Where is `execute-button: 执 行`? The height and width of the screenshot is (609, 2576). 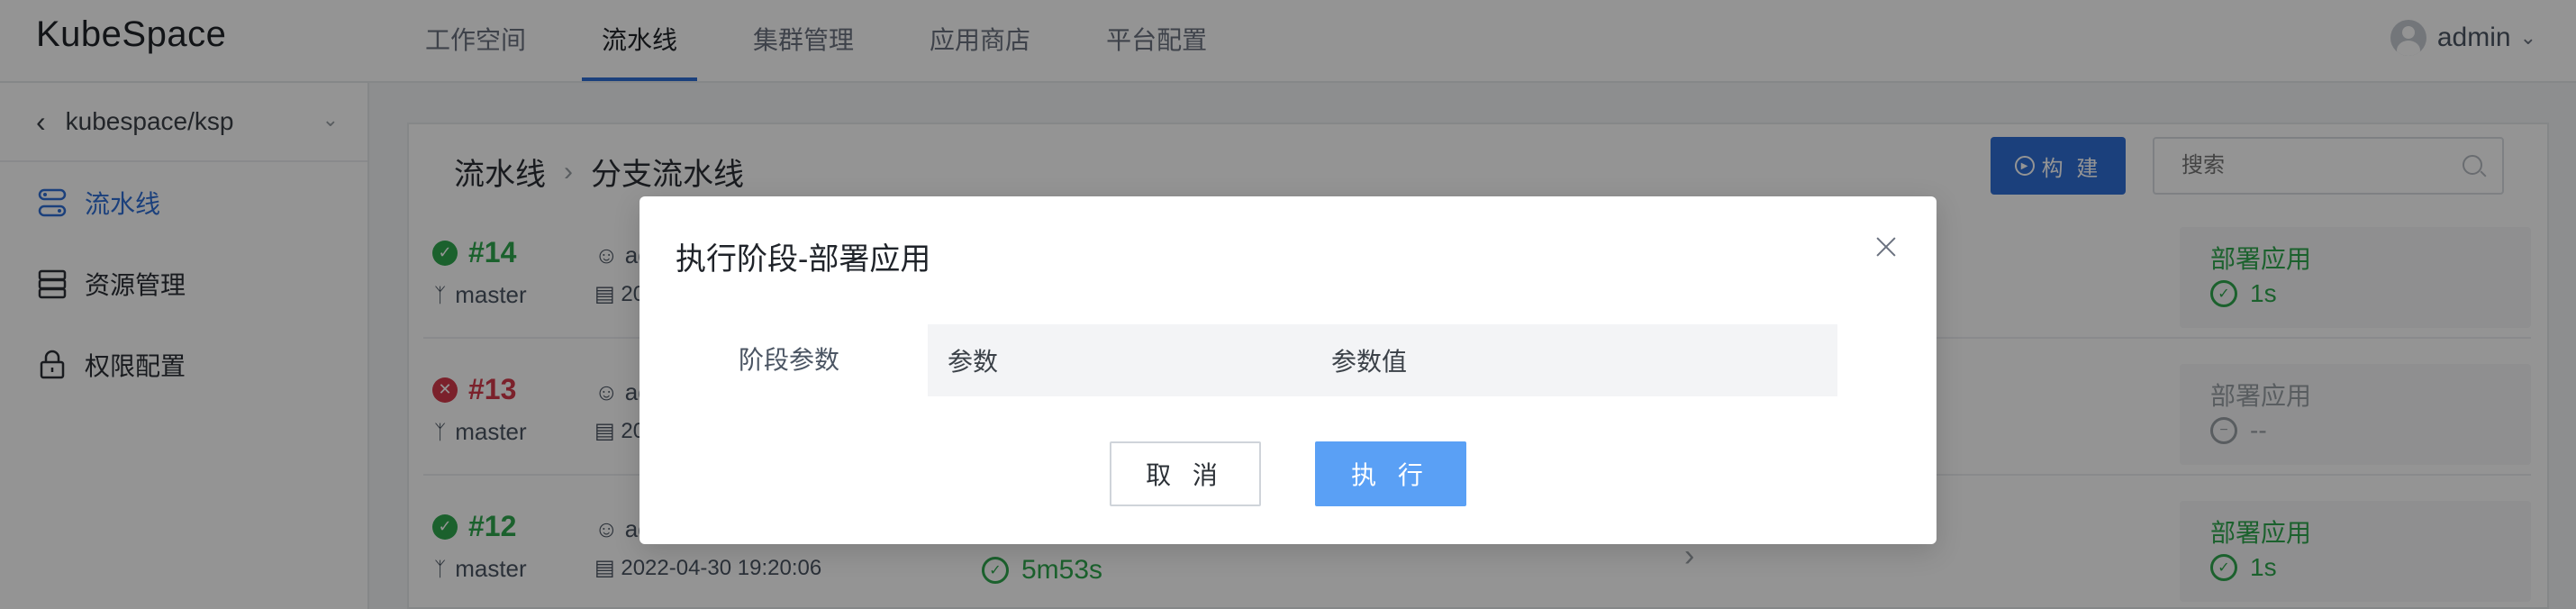 execute-button: 执 行 is located at coordinates (1390, 473).